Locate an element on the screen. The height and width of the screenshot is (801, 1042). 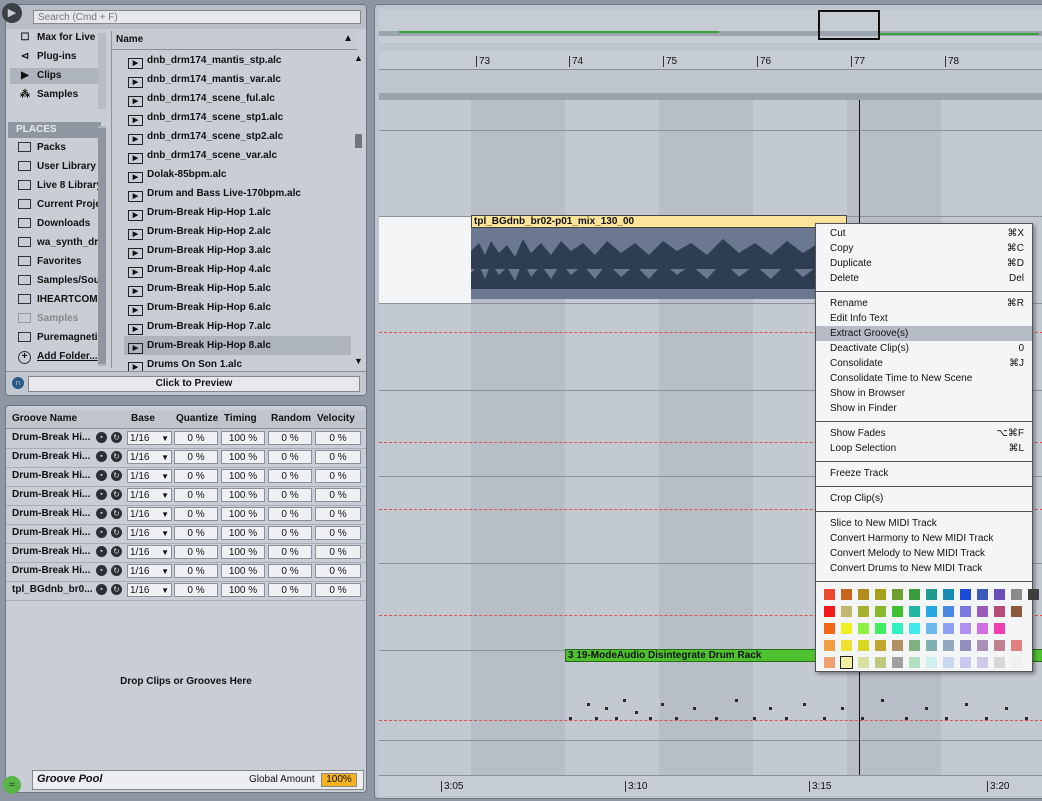
file-item: ▶ Drum-Break Hip-Hop 5.alc is located at coordinates (199, 288).